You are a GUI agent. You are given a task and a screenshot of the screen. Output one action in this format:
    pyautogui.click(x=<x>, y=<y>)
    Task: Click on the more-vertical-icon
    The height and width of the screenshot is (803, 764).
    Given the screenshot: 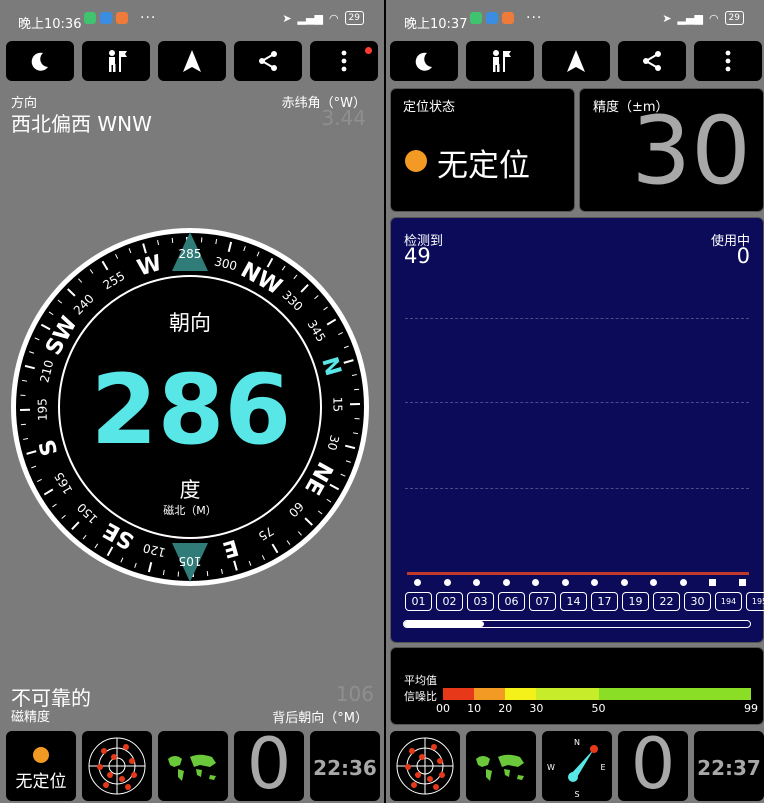 What is the action you would take?
    pyautogui.click(x=344, y=61)
    